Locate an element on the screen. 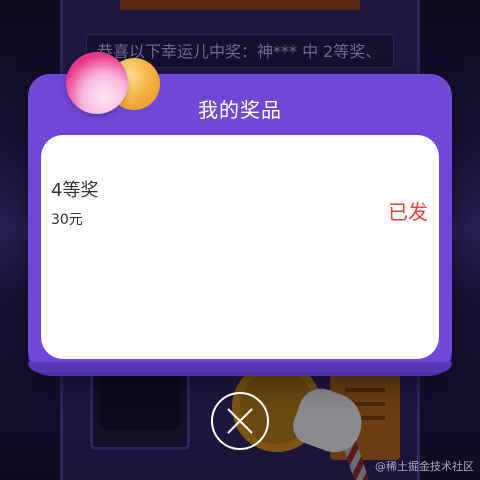 This screenshot has height=480, width=480. close-button is located at coordinates (240, 421).